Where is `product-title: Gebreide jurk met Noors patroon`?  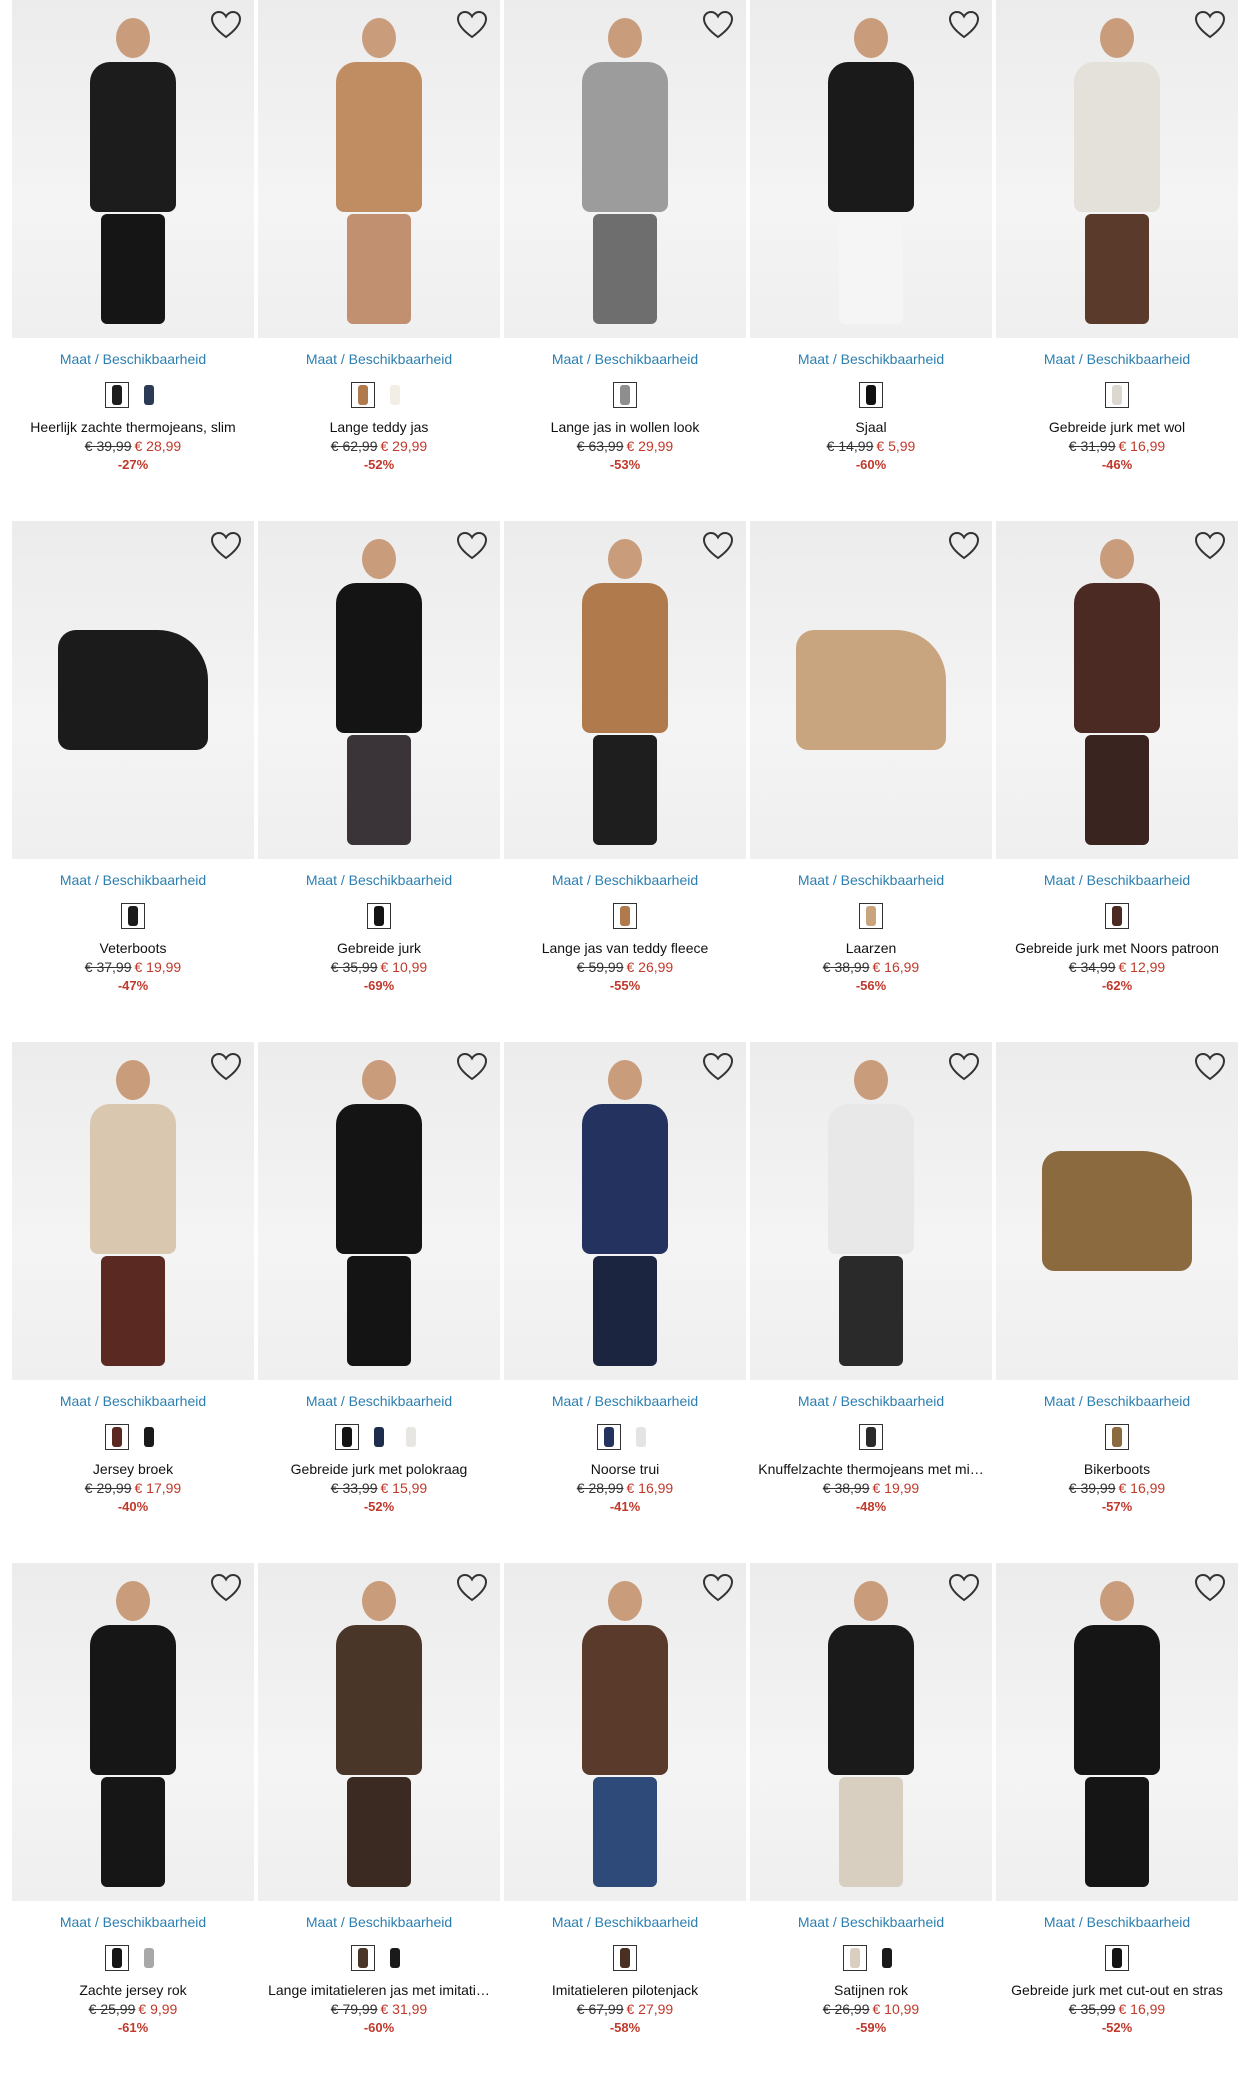 product-title: Gebreide jurk met Noors patroon is located at coordinates (1117, 948).